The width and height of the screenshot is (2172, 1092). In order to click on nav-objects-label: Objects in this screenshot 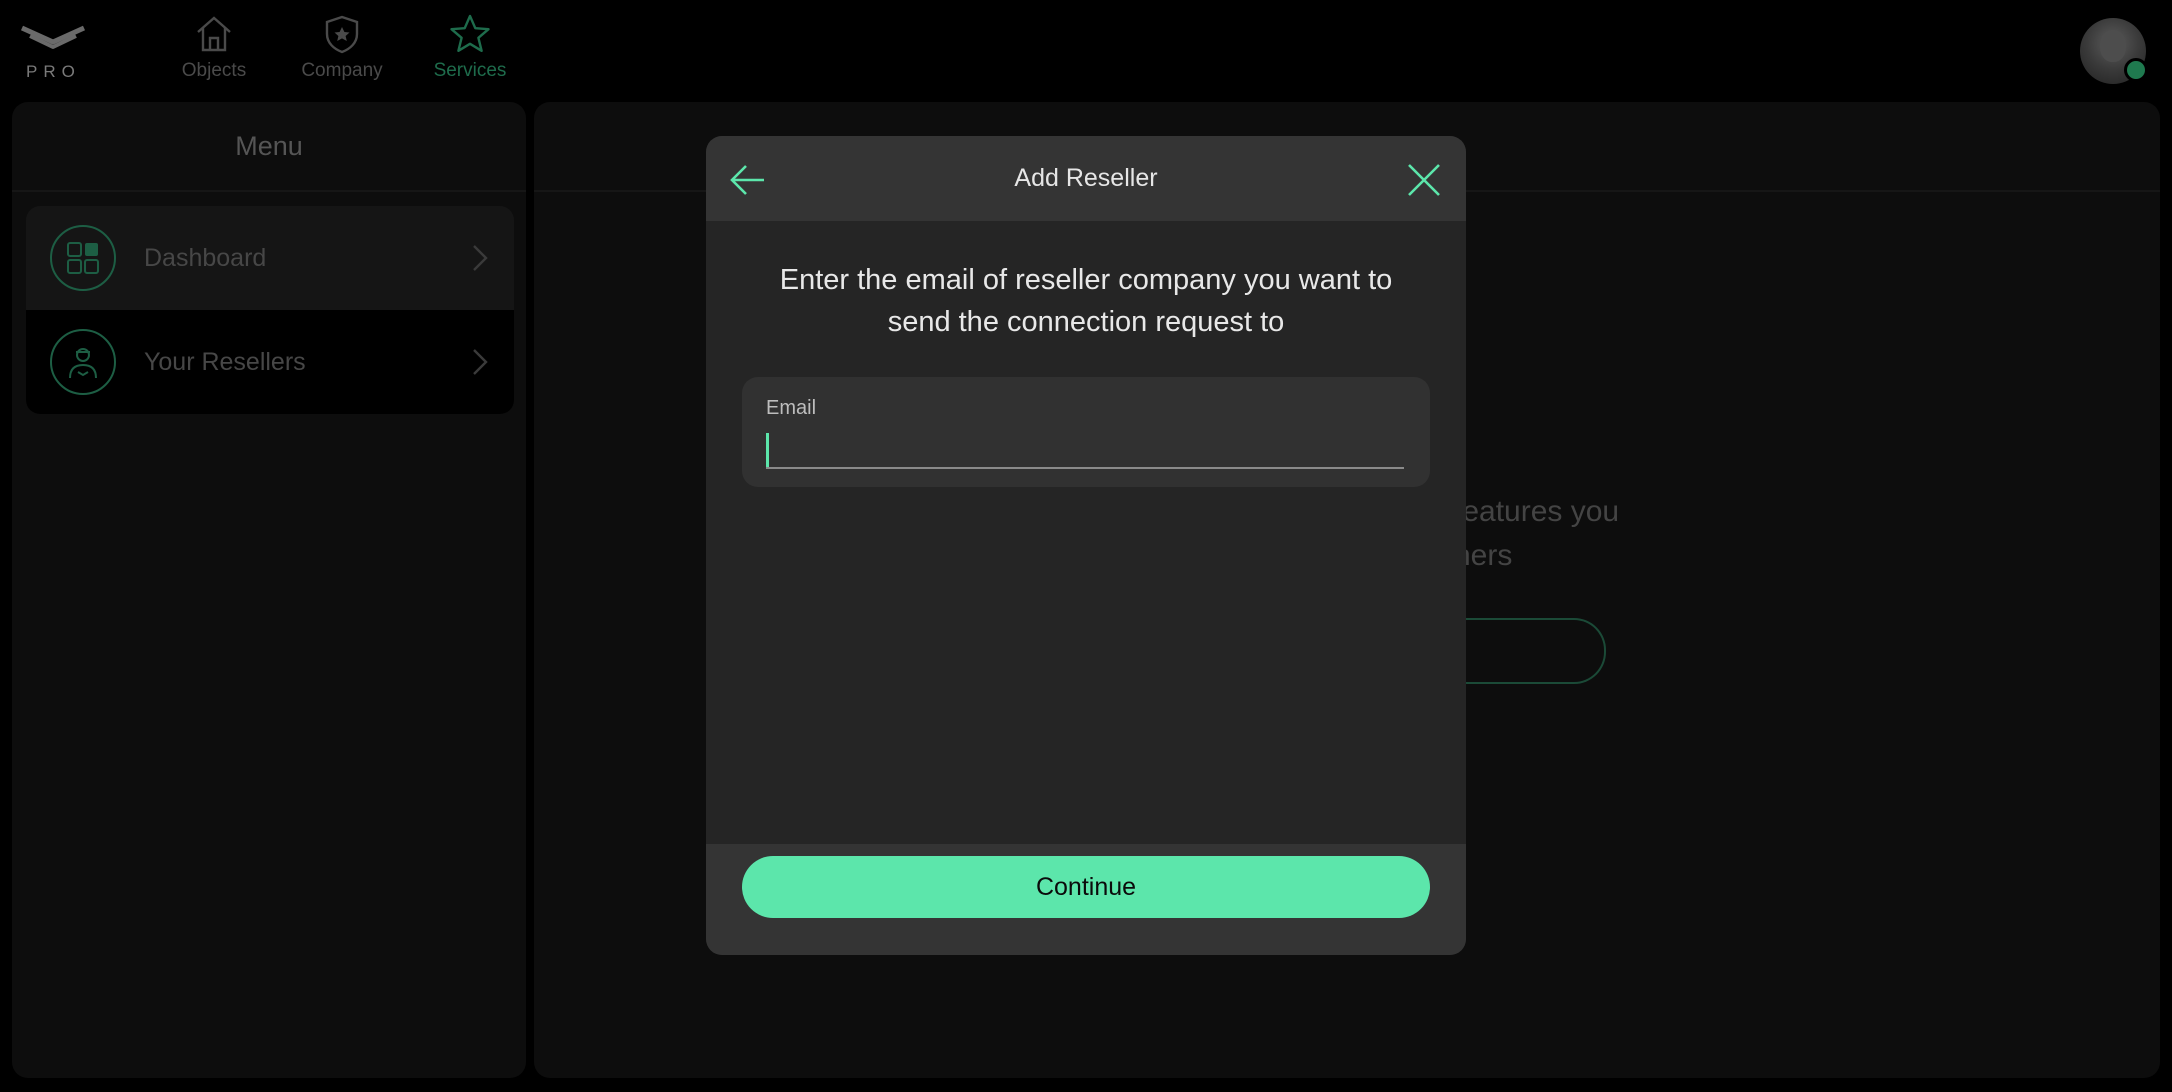, I will do `click(214, 70)`.